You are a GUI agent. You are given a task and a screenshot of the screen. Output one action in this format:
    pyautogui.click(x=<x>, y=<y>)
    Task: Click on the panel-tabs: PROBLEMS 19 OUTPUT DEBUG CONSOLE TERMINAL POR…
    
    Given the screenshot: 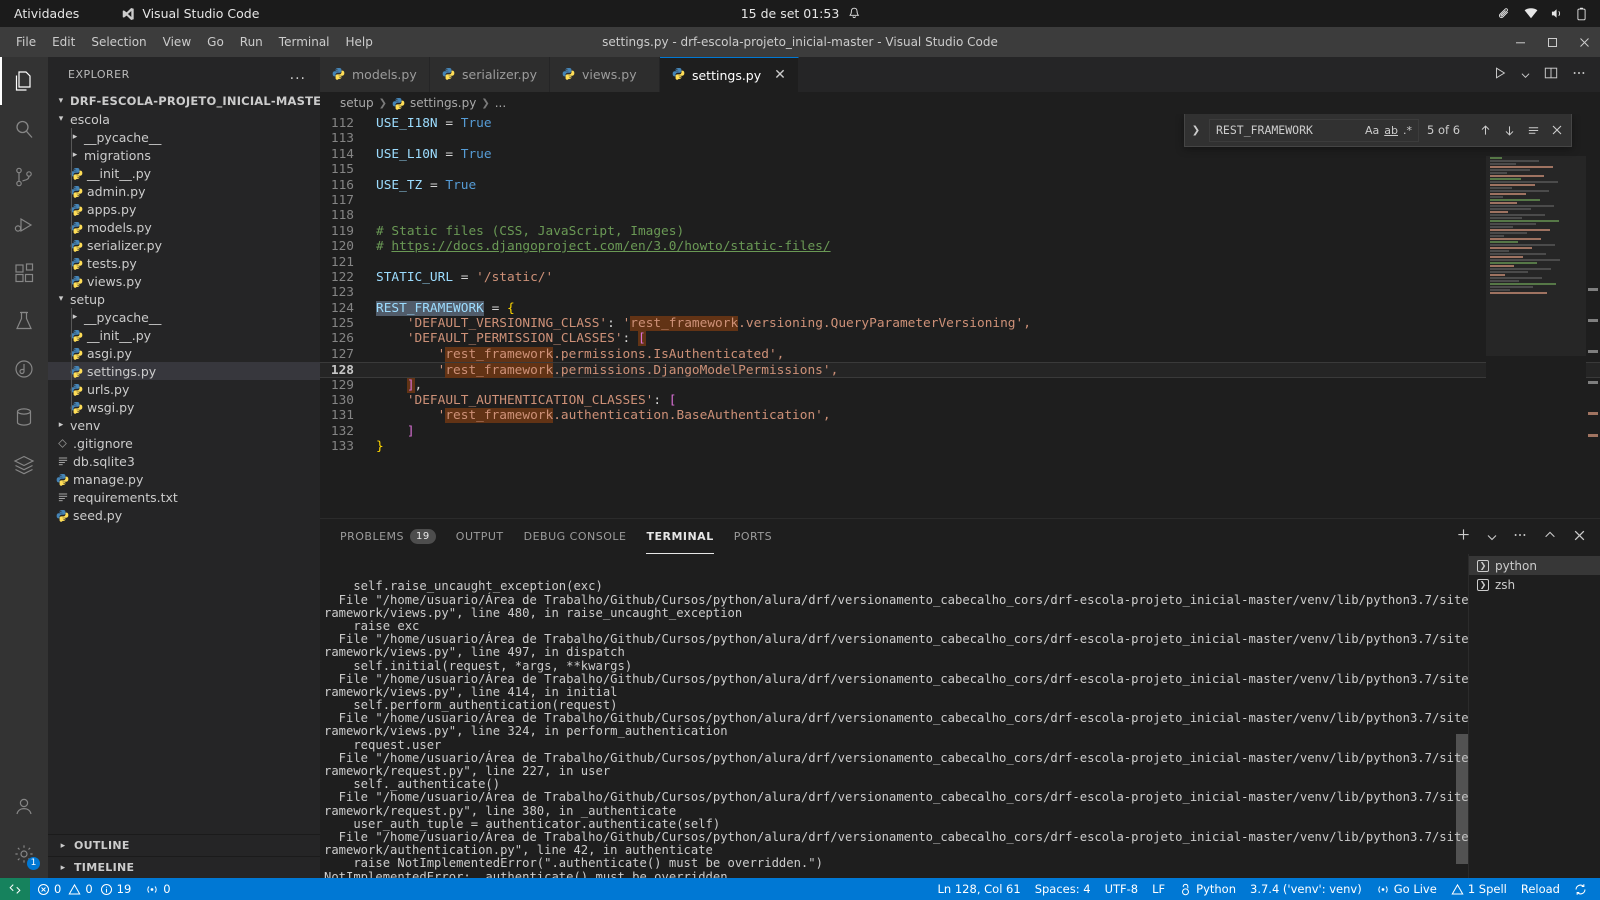 What is the action you would take?
    pyautogui.click(x=960, y=536)
    